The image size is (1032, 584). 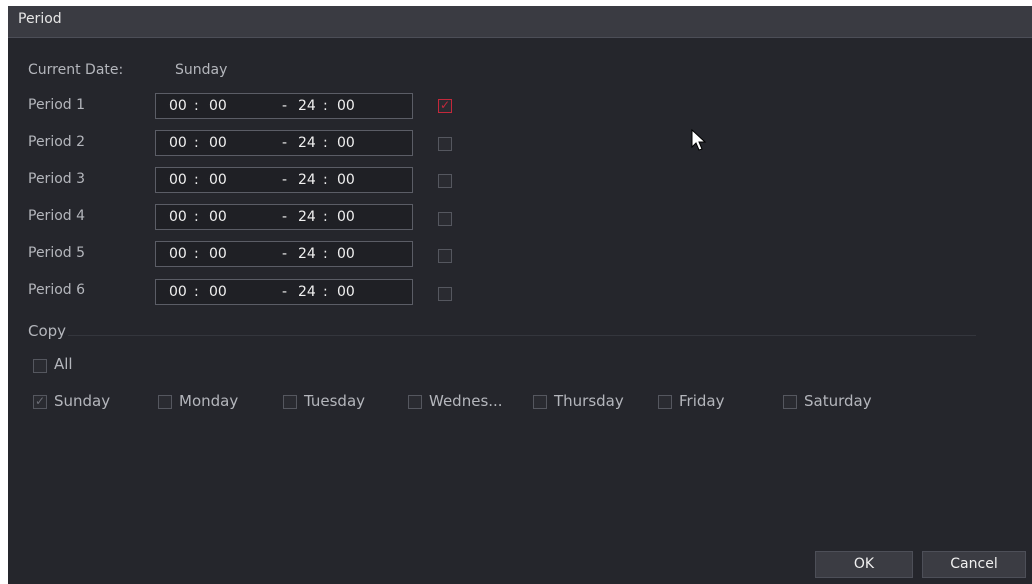 I want to click on period-6-end-hour: 24, so click(x=307, y=292).